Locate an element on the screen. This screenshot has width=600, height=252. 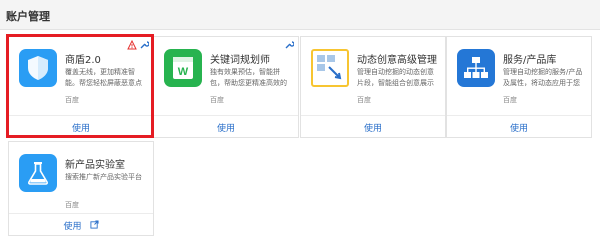
word-doc-icon: W is located at coordinates (183, 68).